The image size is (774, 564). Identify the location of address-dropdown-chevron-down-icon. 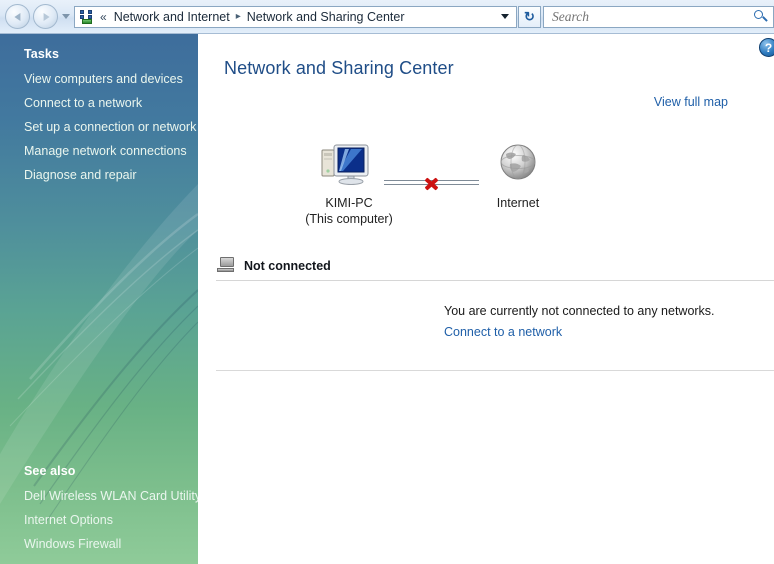
(505, 16).